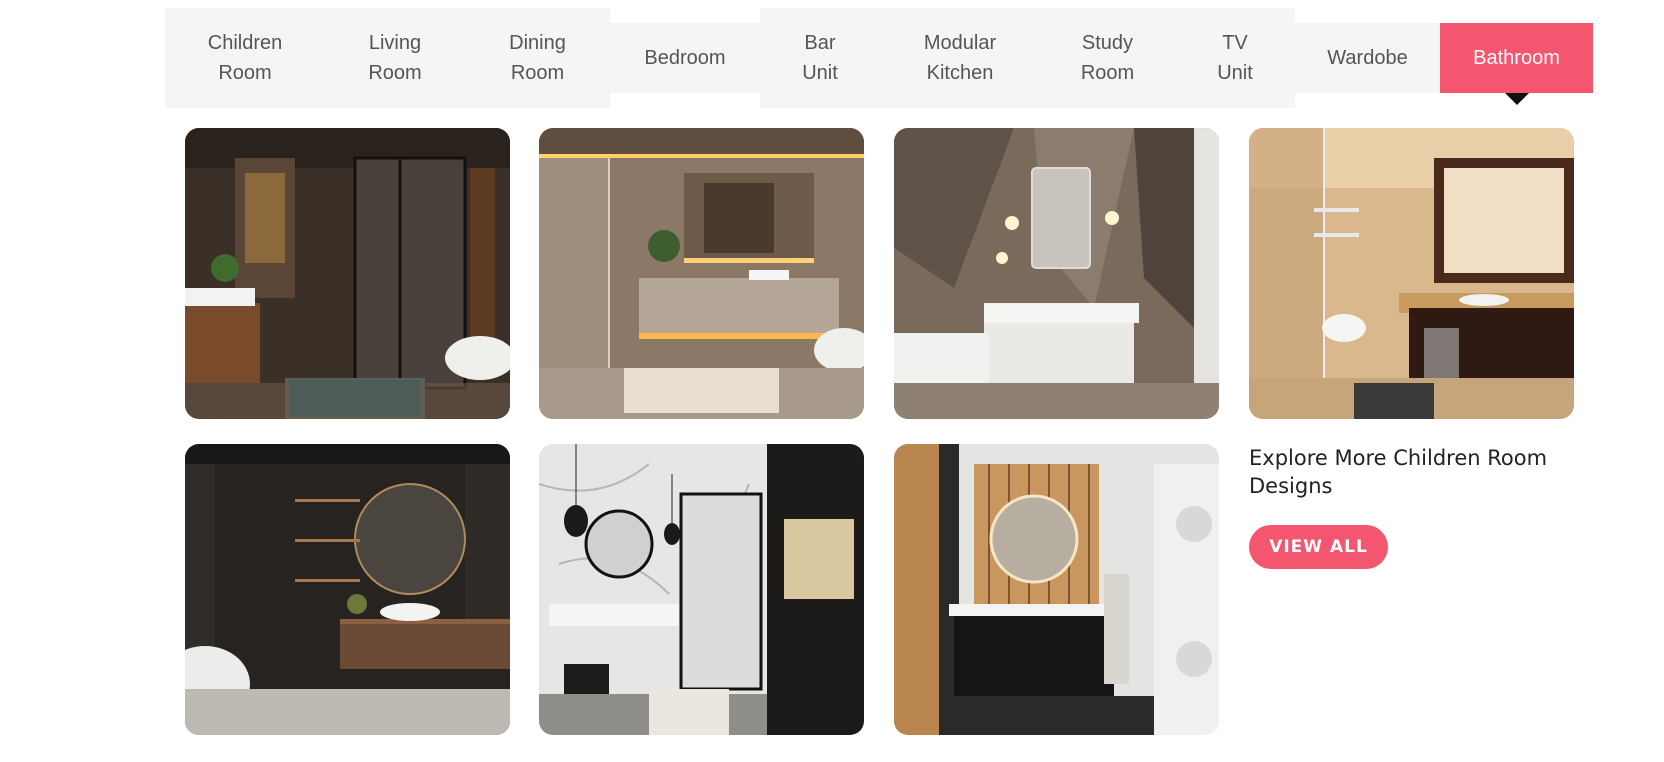 This screenshot has height=762, width=1664. I want to click on tab-study-room: Study Room, so click(1107, 58).